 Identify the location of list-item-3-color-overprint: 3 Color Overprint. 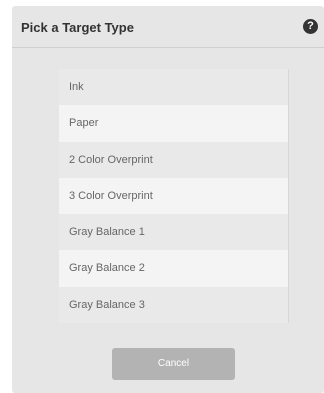
(173, 196).